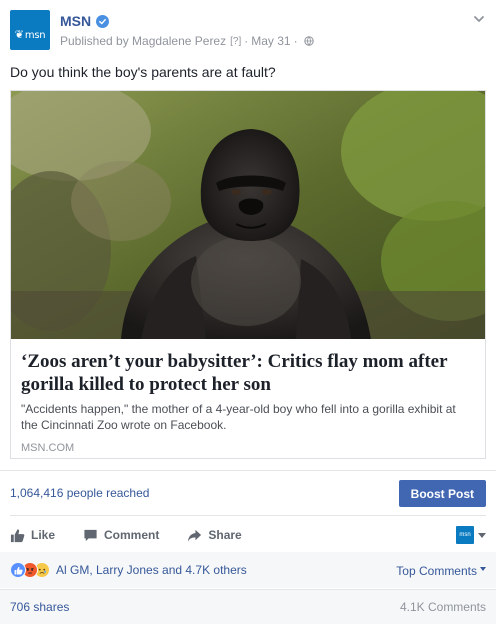  Describe the element at coordinates (195, 535) in the screenshot. I see `share-arrow-icon` at that location.